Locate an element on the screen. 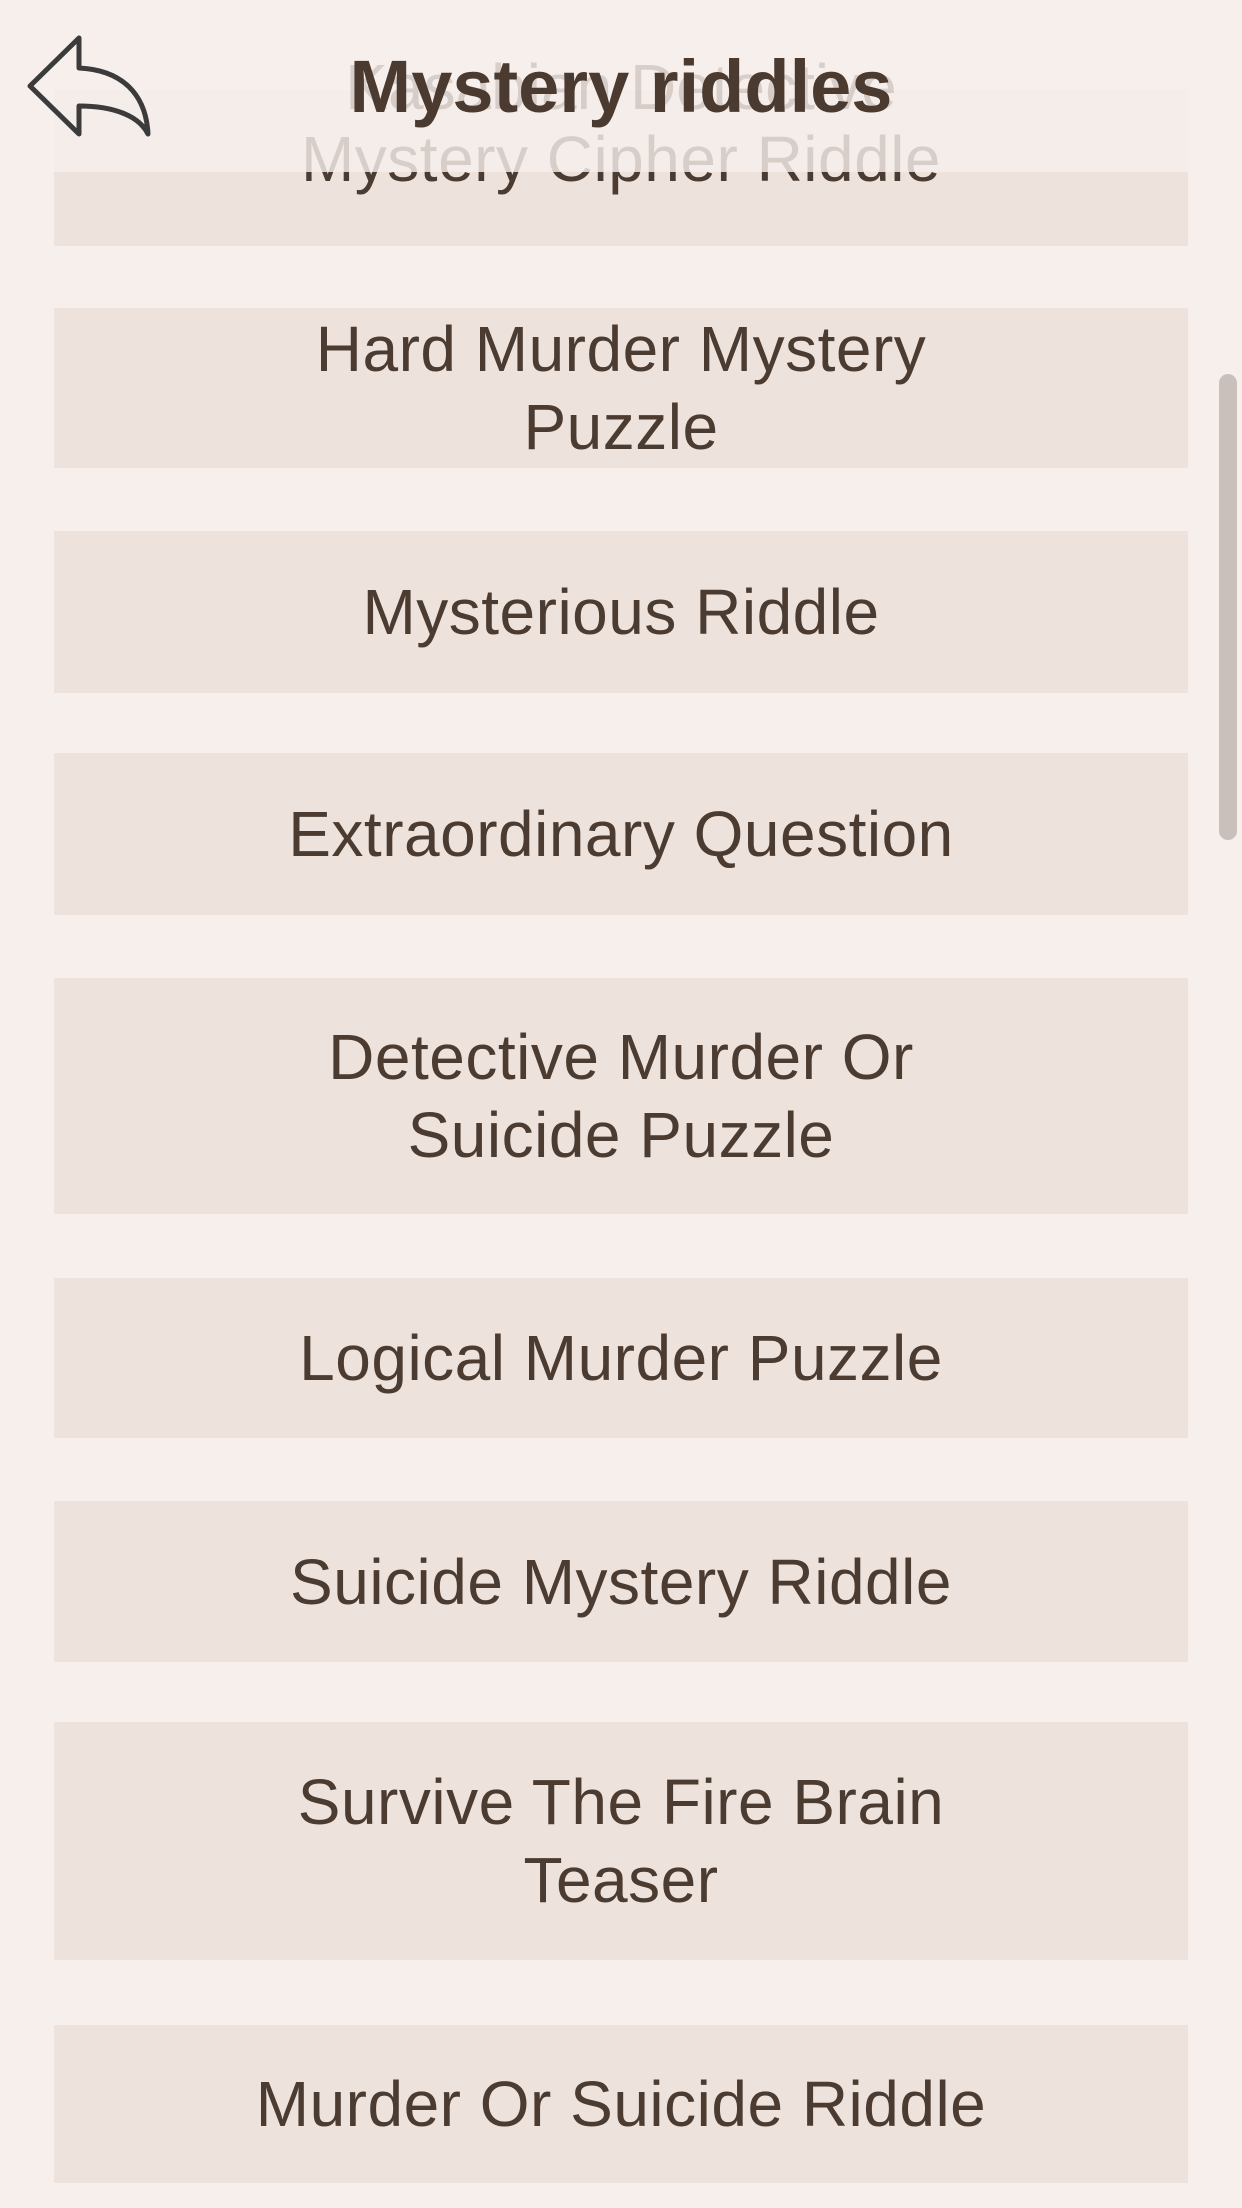  list-item: Detective Murder Or Suicide Puzzle is located at coordinates (621, 1096).